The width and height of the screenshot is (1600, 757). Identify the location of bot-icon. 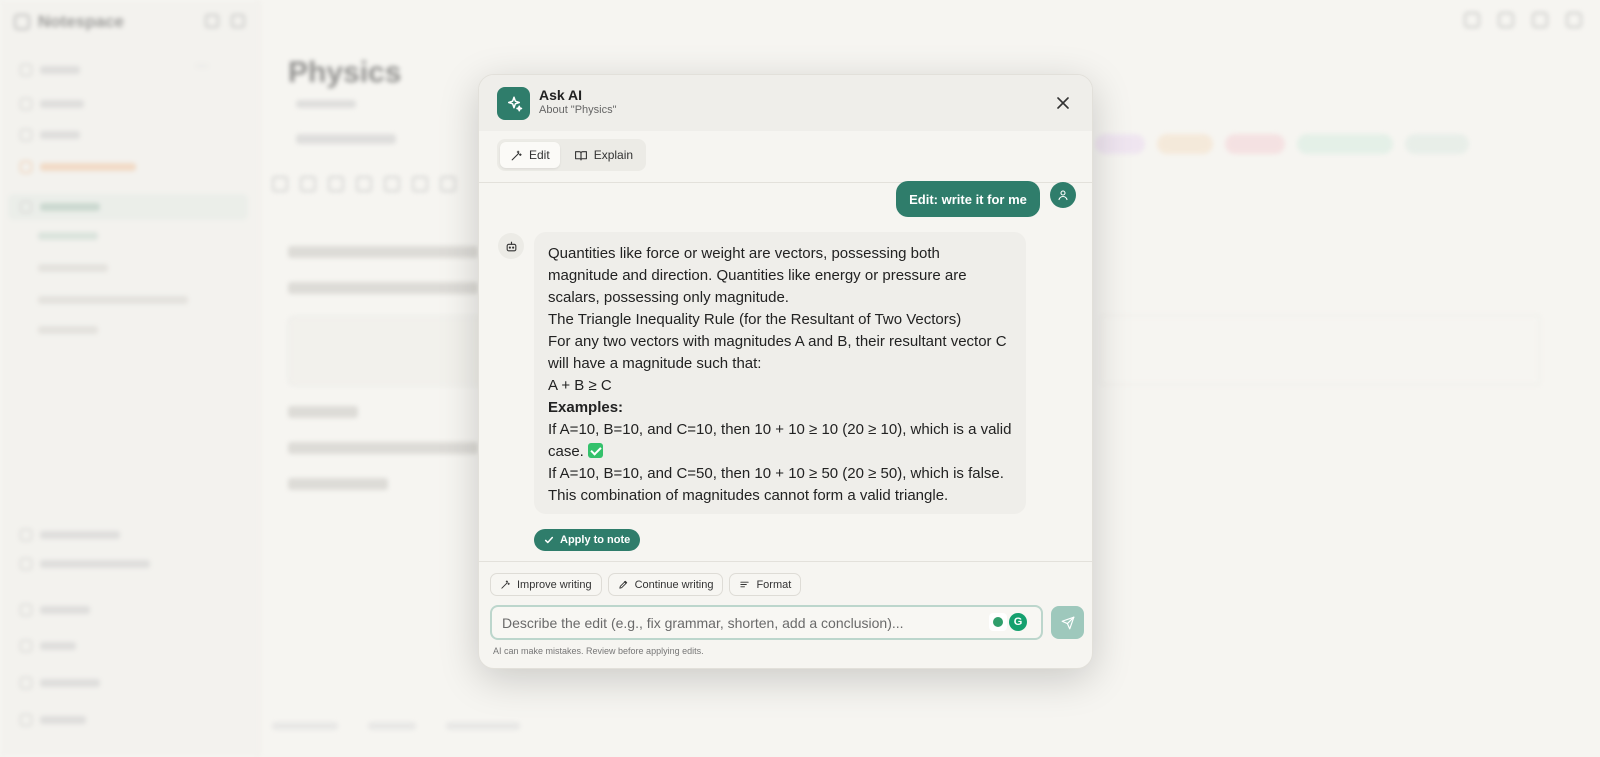
(511, 246).